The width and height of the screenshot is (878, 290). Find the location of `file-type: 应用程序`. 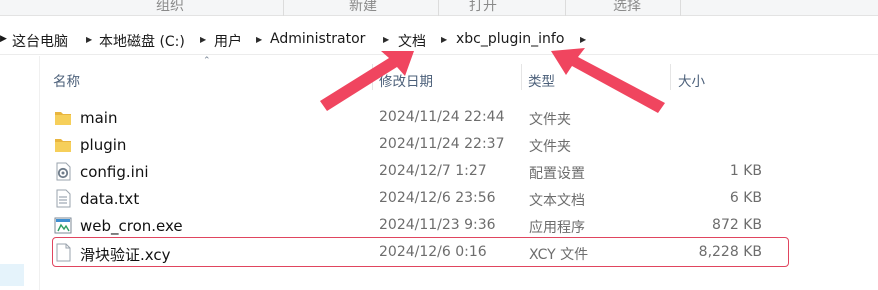

file-type: 应用程序 is located at coordinates (557, 228).